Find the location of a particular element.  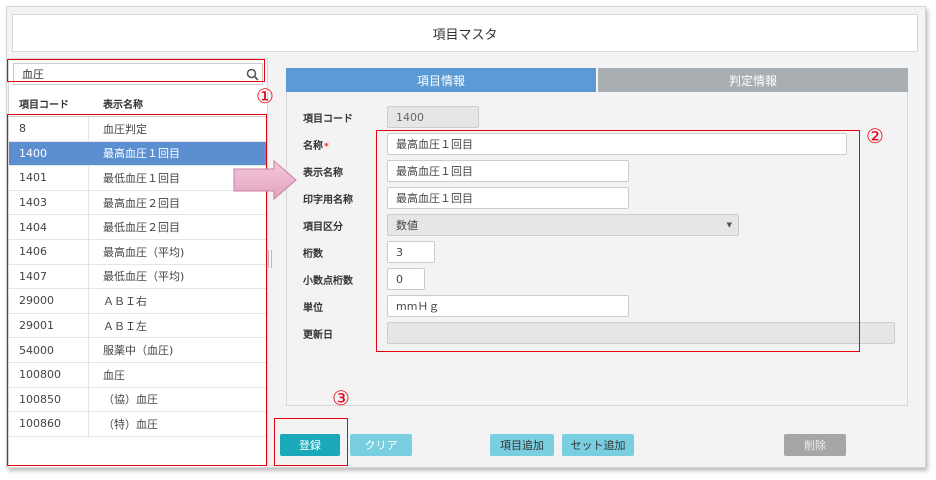

form-row-code: 項目コード 1400 is located at coordinates (391, 117).